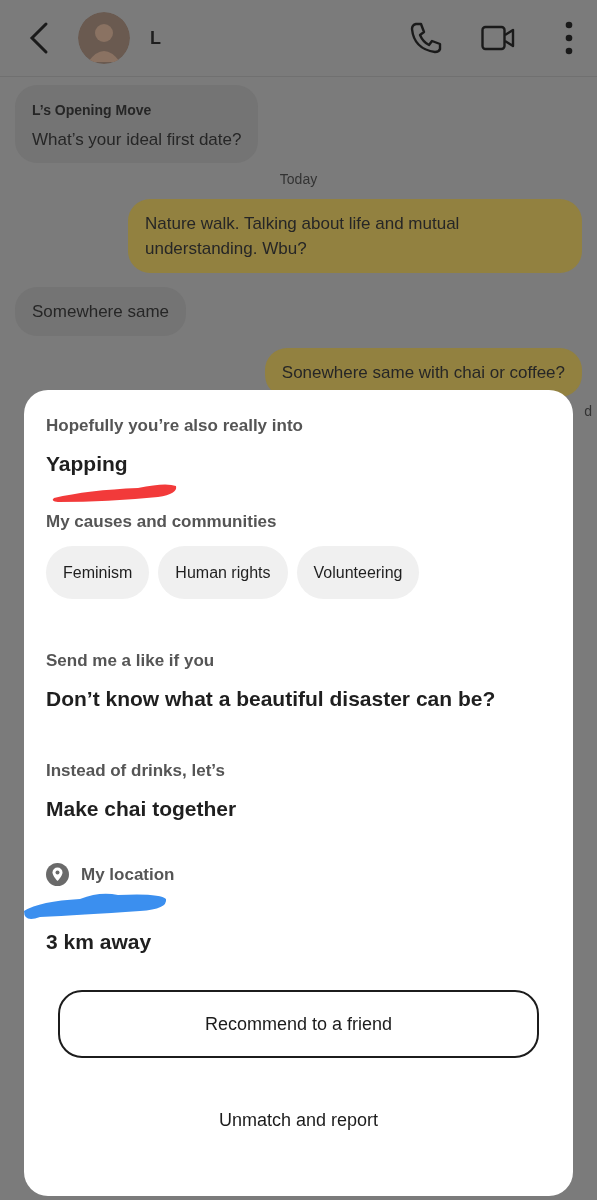 Image resolution: width=597 pixels, height=1200 pixels. What do you see at coordinates (100, 311) in the screenshot?
I see `received-message: Somewhere same` at bounding box center [100, 311].